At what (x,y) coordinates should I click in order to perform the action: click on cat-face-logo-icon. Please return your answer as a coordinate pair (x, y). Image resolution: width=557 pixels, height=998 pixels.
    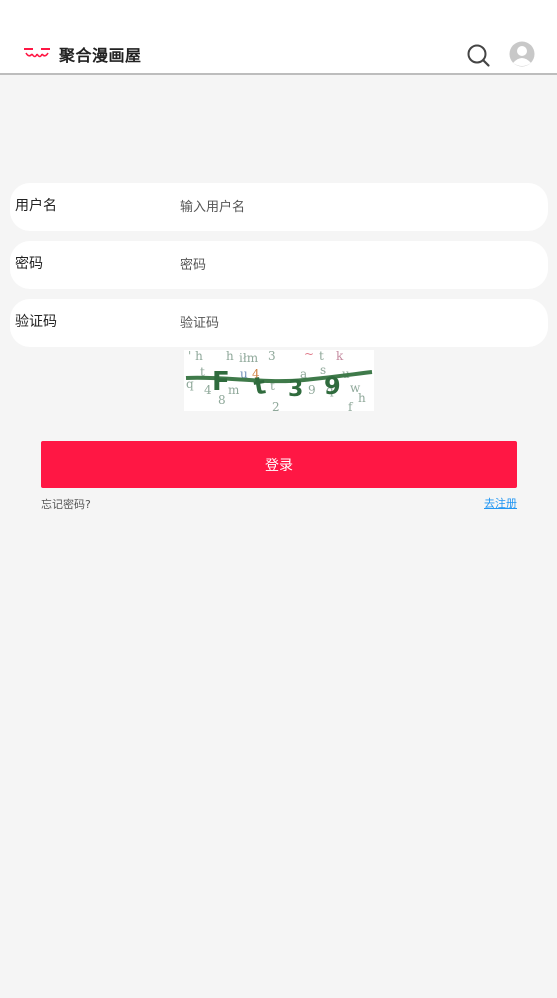
    Looking at the image, I should click on (37, 53).